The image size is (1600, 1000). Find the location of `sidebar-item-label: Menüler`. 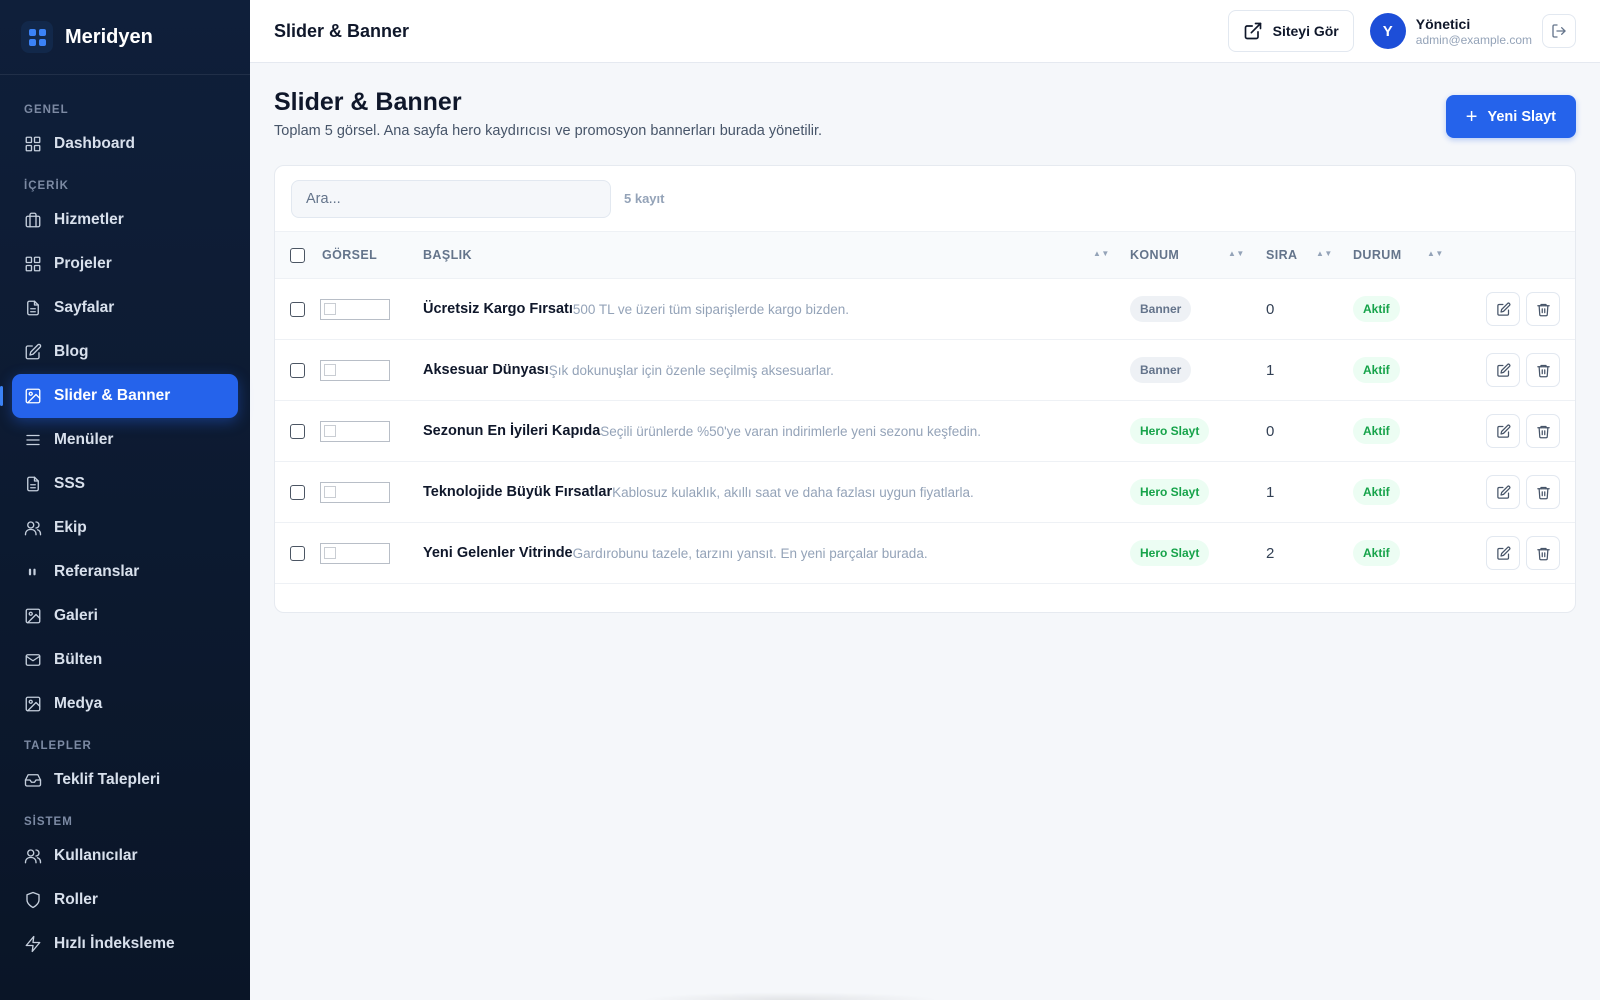

sidebar-item-label: Menüler is located at coordinates (84, 439).